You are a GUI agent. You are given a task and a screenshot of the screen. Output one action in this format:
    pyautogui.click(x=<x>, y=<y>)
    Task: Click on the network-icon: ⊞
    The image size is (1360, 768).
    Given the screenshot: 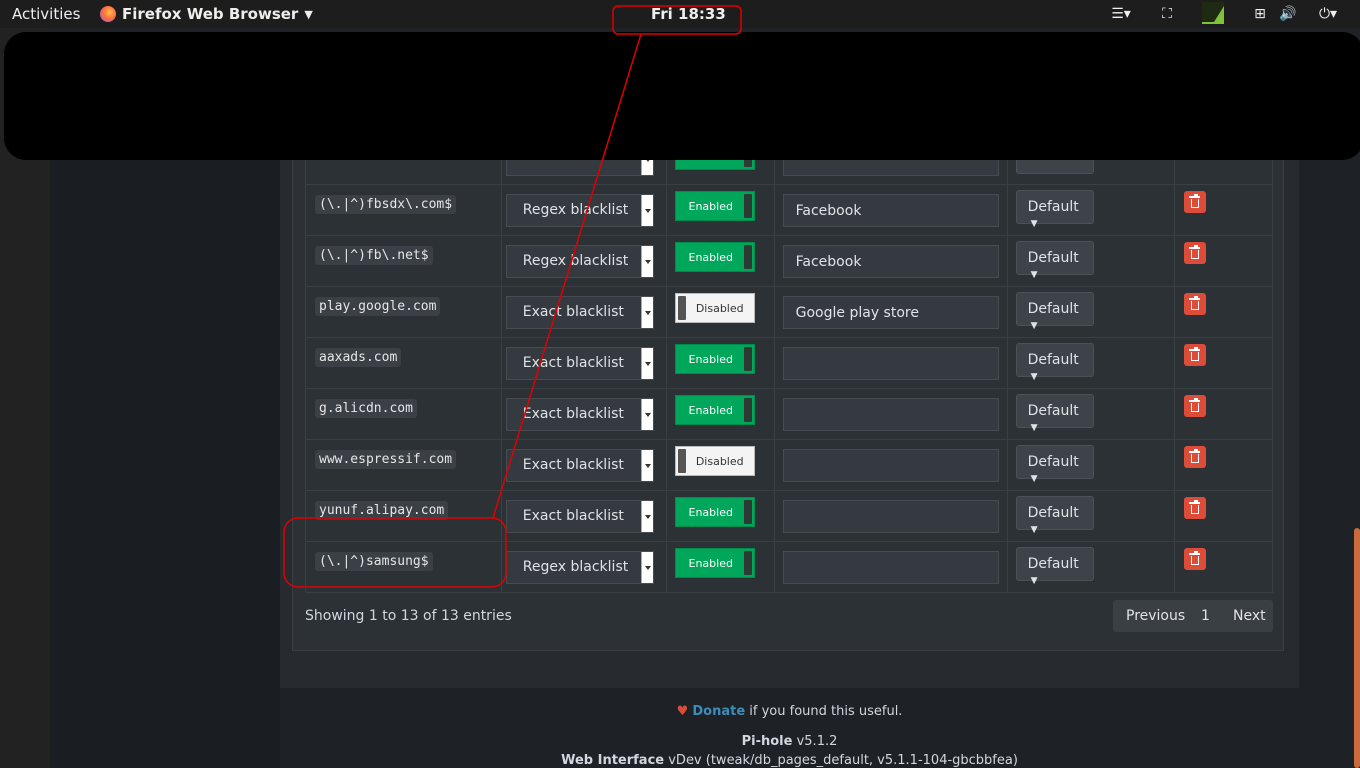 What is the action you would take?
    pyautogui.click(x=1260, y=14)
    